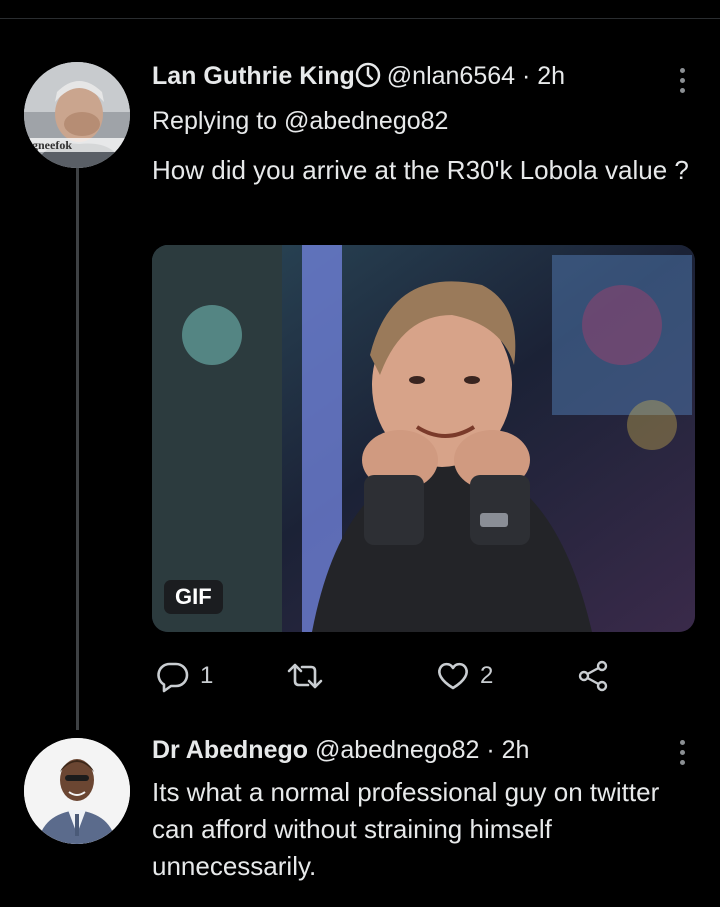 This screenshot has width=720, height=907. I want to click on avatar-image: agneefok, so click(77, 115).